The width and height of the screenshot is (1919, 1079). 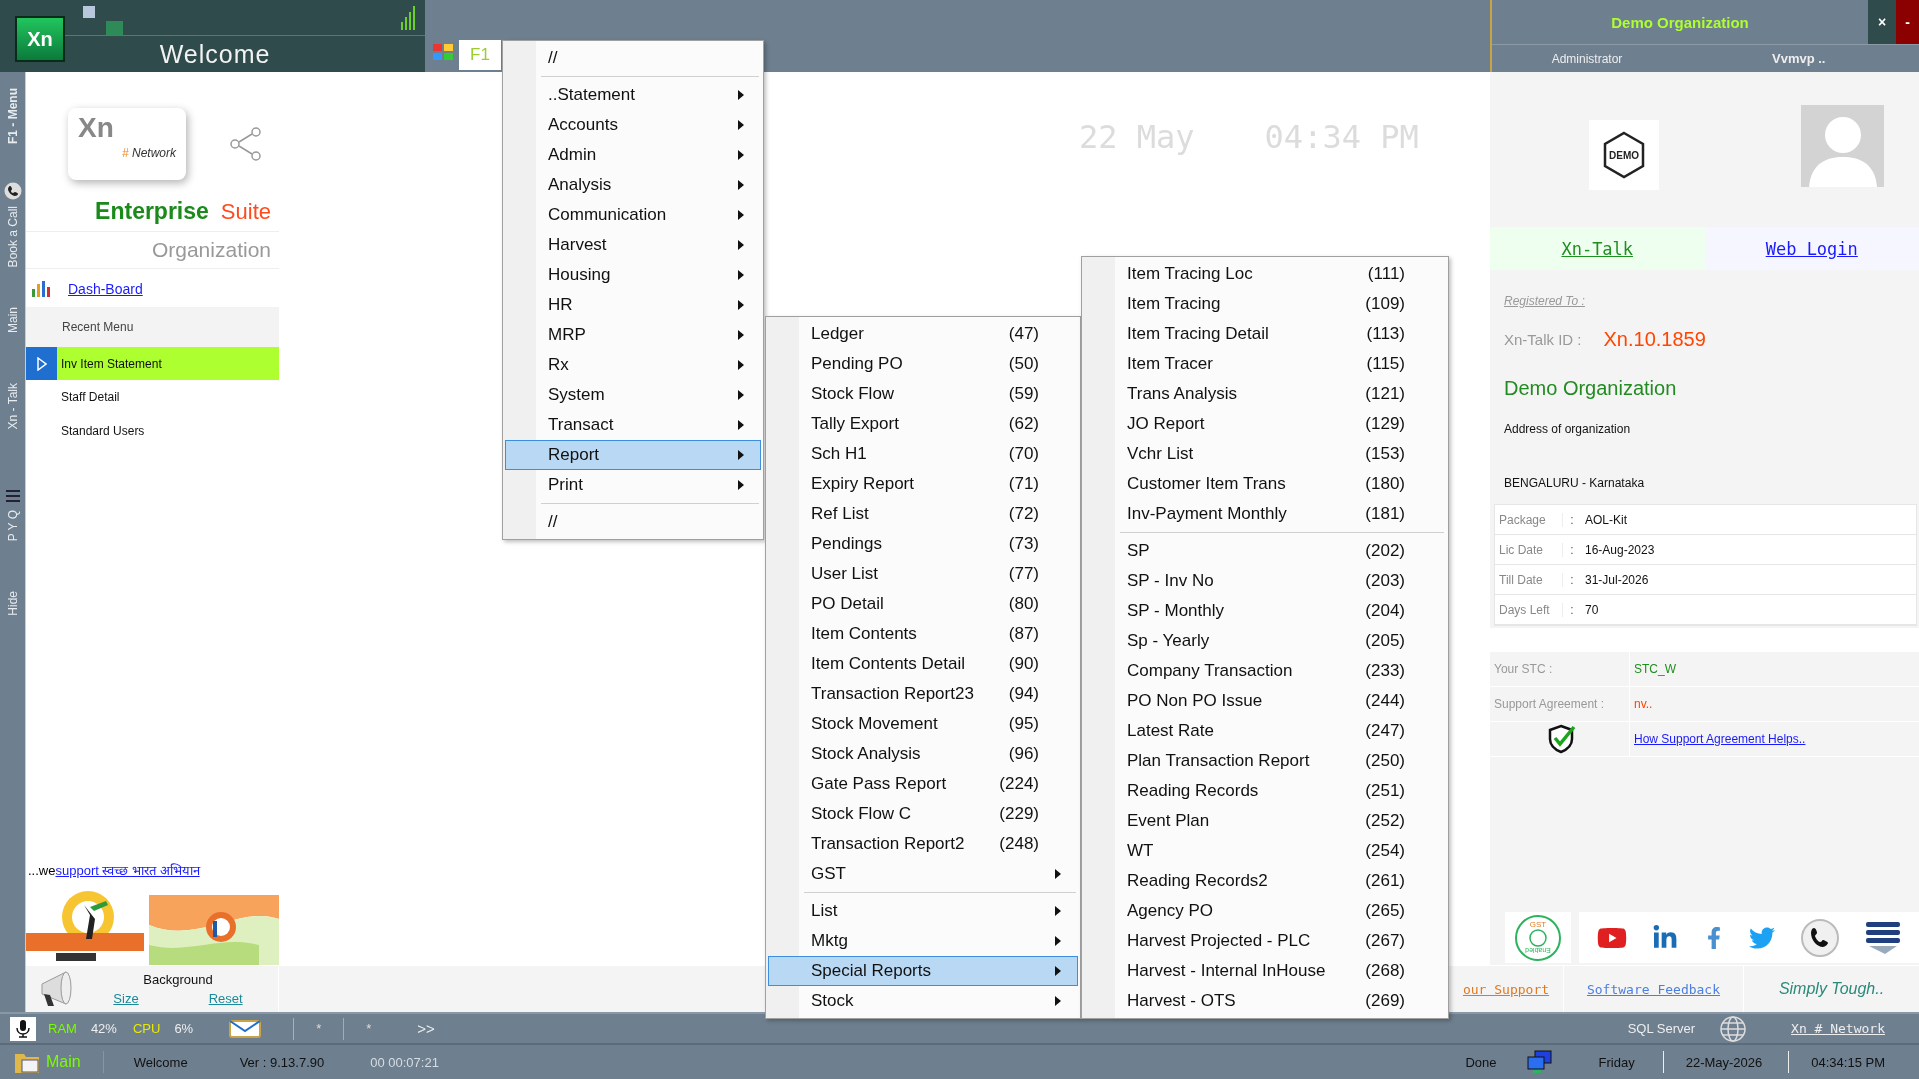 What do you see at coordinates (923, 694) in the screenshot?
I see `menu-item: Transaction Report23 (94)` at bounding box center [923, 694].